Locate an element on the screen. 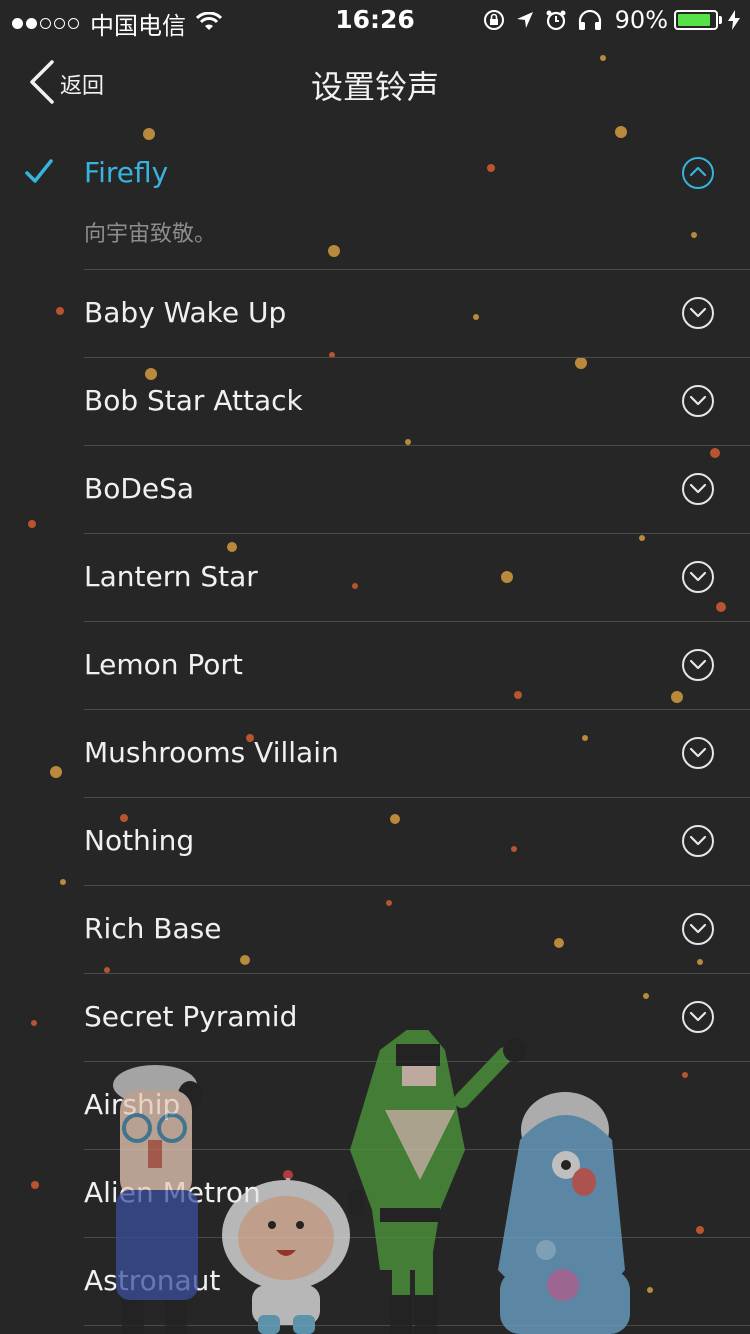  ringtone-name: Nothing is located at coordinates (139, 840).